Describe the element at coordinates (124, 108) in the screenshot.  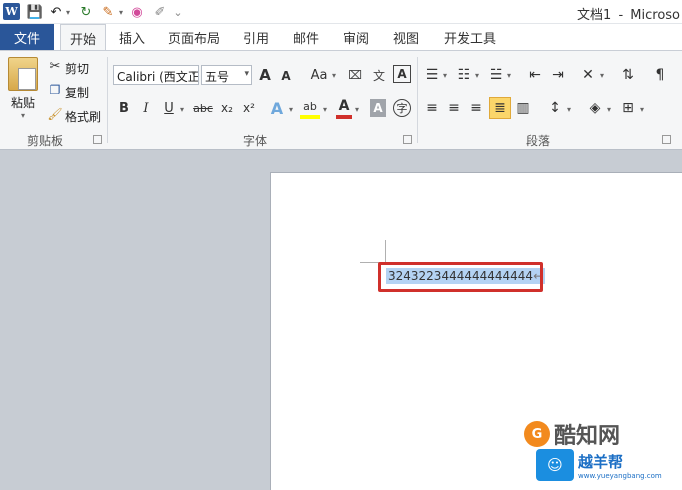
I see `bold-button: B` at that location.